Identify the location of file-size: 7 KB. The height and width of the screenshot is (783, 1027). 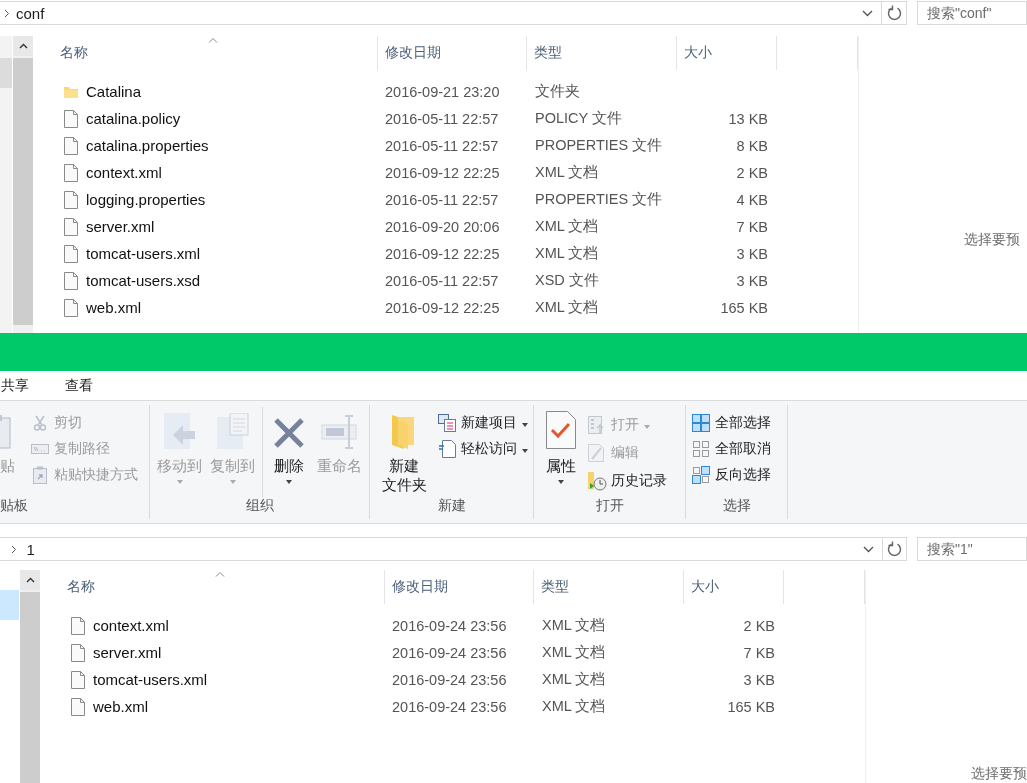
(759, 652).